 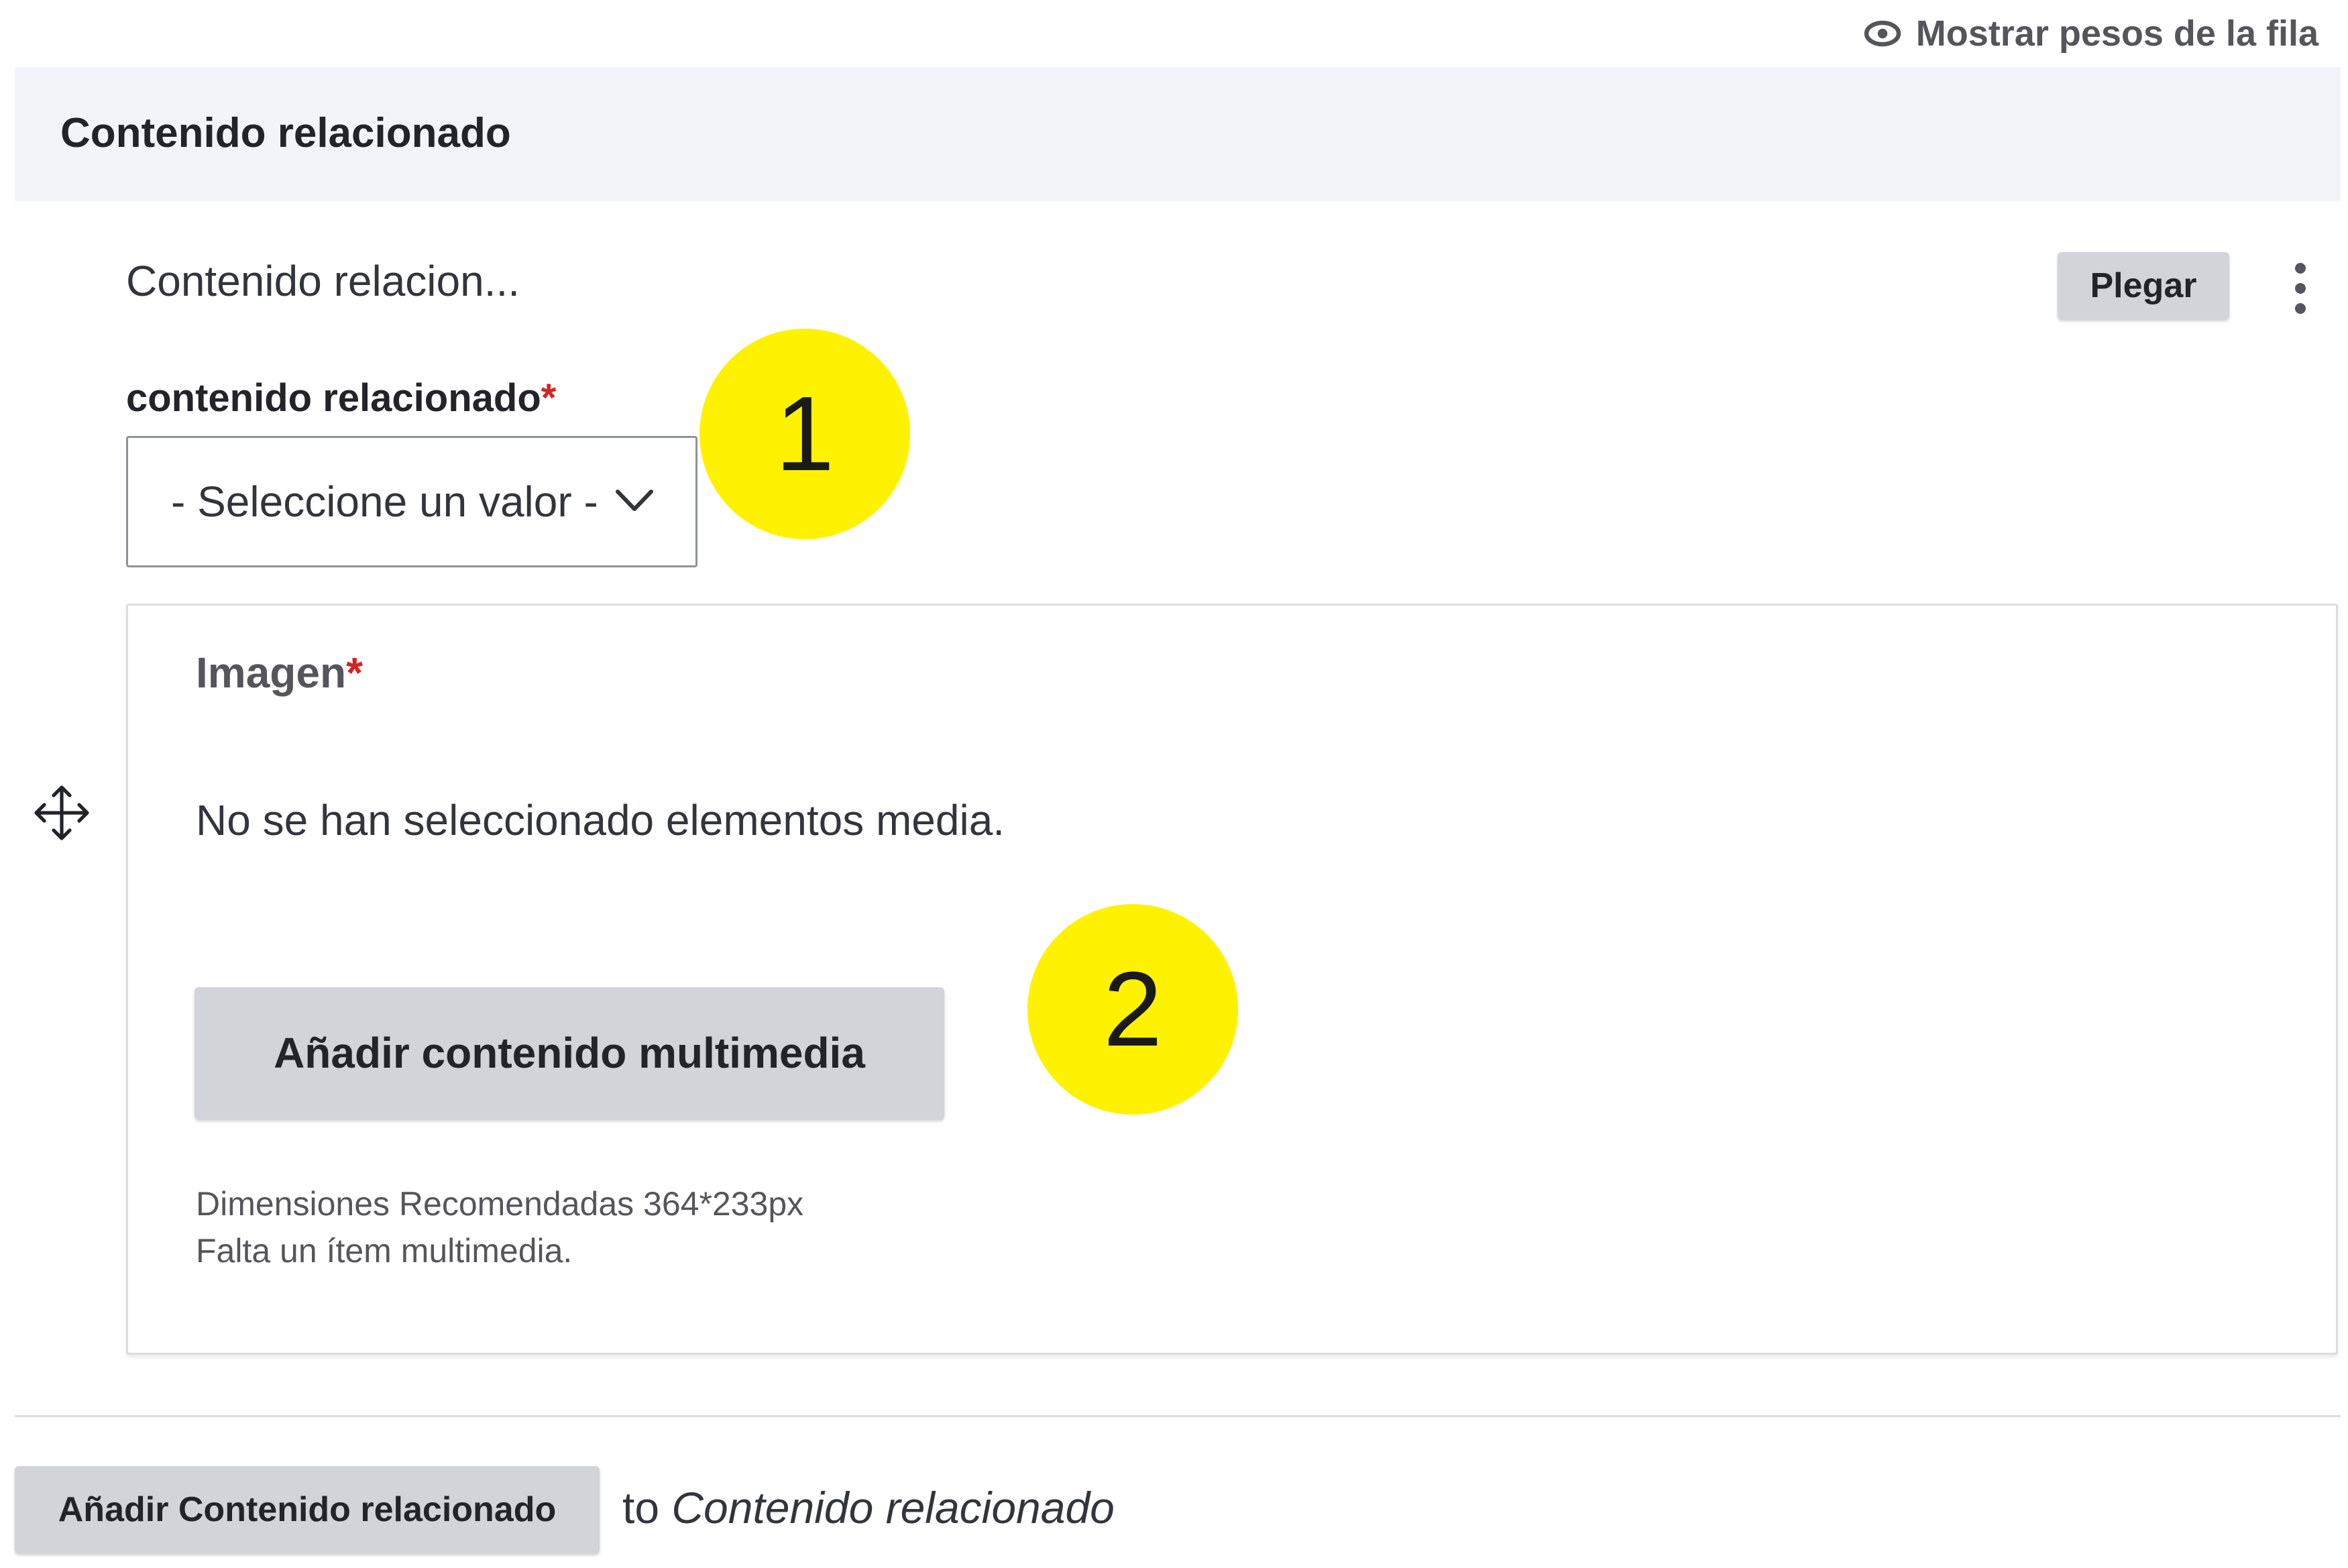 What do you see at coordinates (2143, 285) in the screenshot?
I see `collapse-button: Plegar` at bounding box center [2143, 285].